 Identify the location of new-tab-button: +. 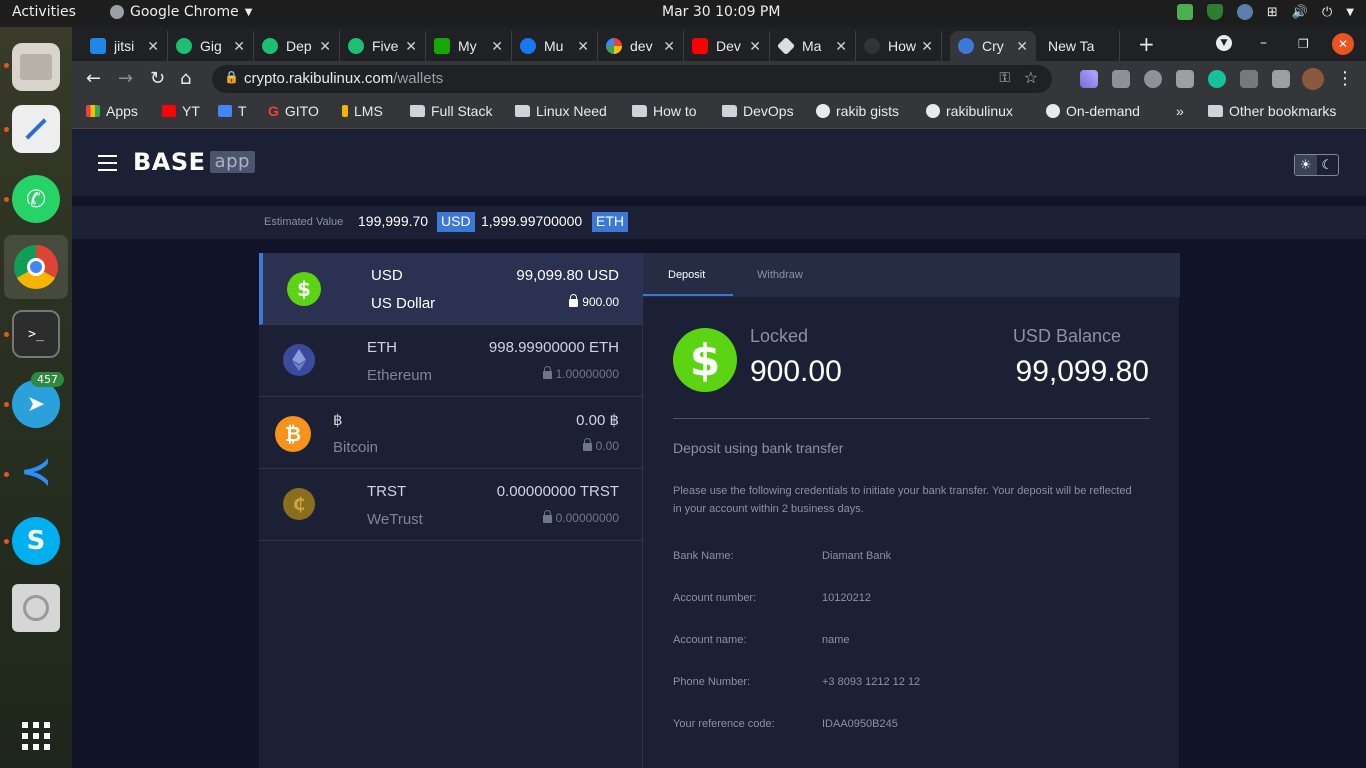
(1146, 44).